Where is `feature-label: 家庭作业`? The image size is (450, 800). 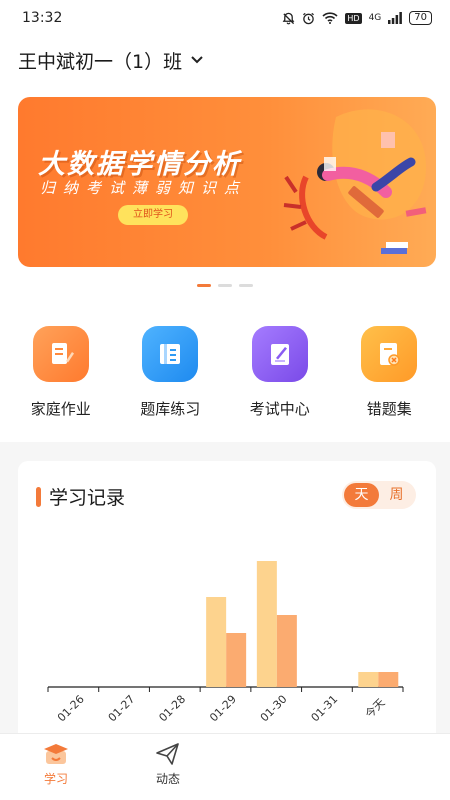 feature-label: 家庭作业 is located at coordinates (60, 409).